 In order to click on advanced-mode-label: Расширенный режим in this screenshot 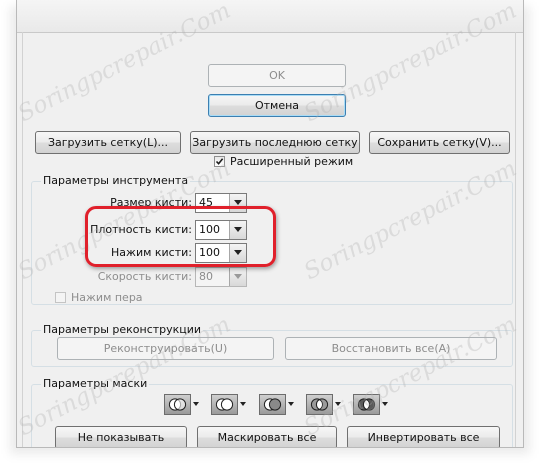, I will do `click(292, 161)`.